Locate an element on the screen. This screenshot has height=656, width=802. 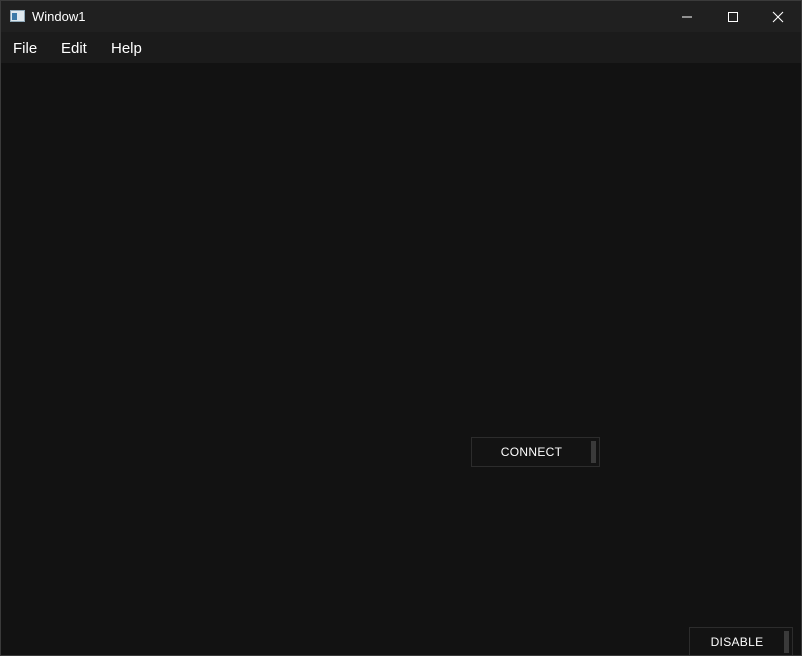
window-title: Window1 is located at coordinates (59, 16).